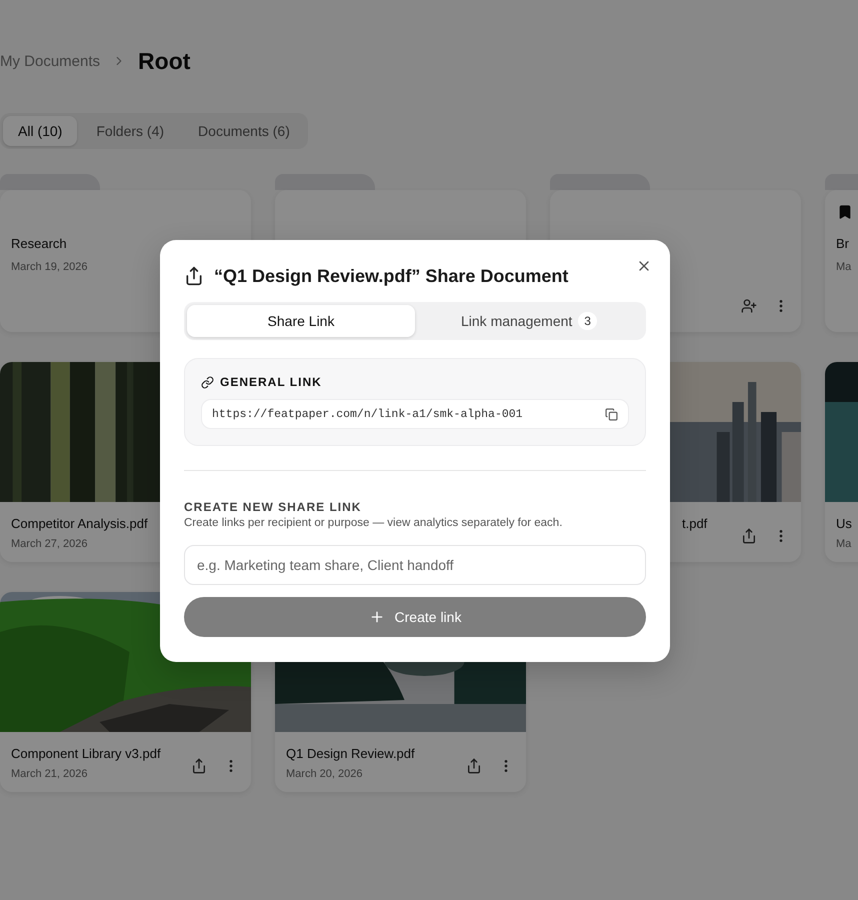 This screenshot has height=900, width=858. I want to click on card-title: Component Library v3.pdf, so click(86, 753).